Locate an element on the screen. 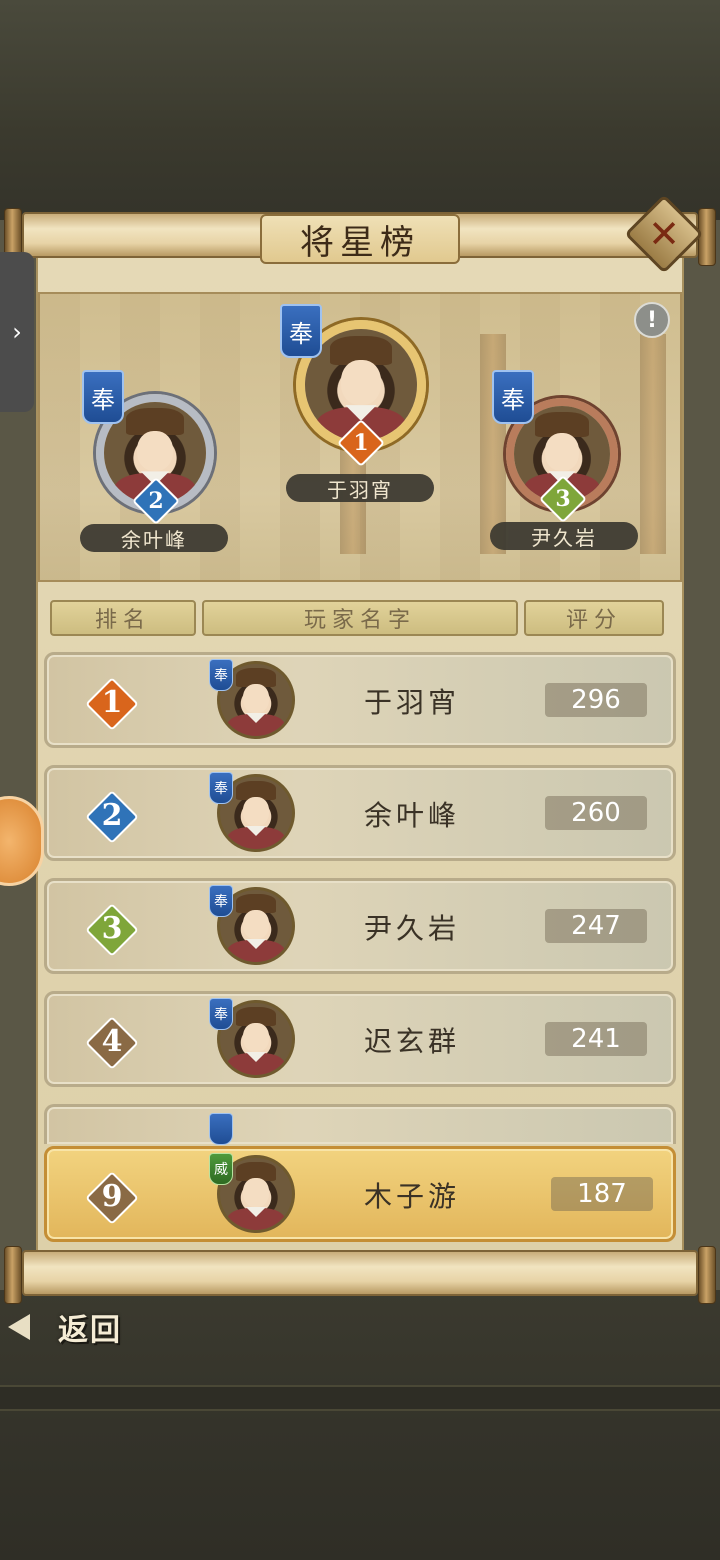  row-rank: 1 is located at coordinates (112, 702).